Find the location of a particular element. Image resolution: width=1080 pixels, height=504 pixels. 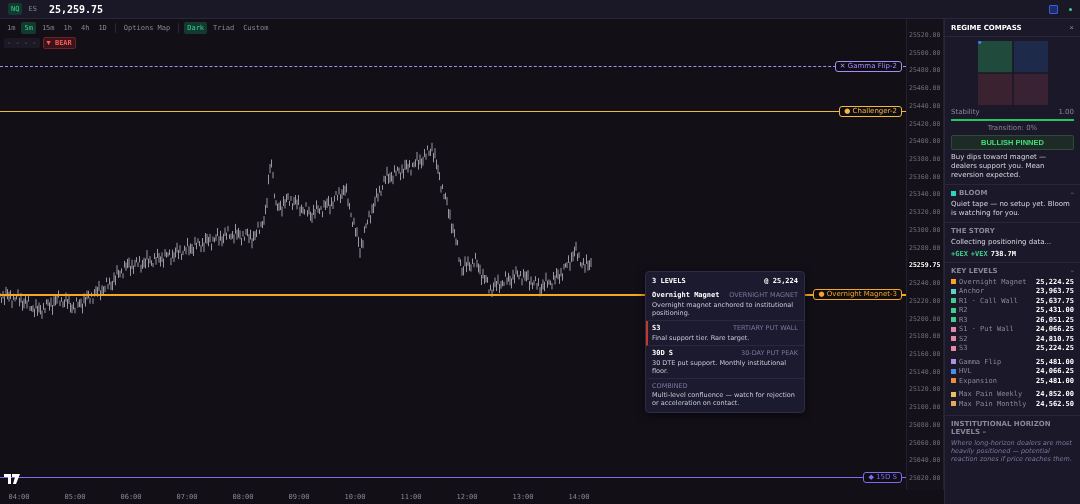

close-button: × is located at coordinates (1071, 27).